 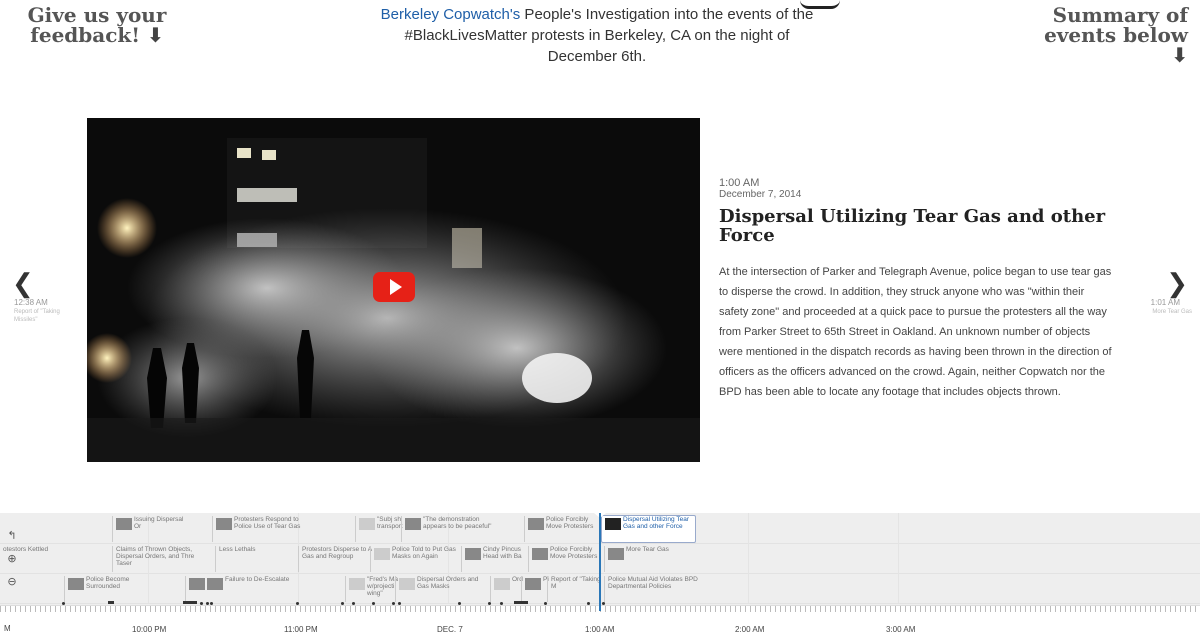 I want to click on timeline-event: Cindy Pincus Head with Ba, so click(x=496, y=559).